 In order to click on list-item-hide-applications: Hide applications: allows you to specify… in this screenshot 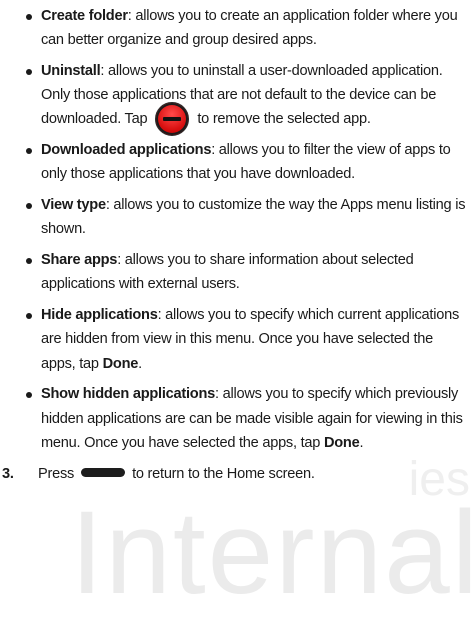, I will do `click(237, 339)`.